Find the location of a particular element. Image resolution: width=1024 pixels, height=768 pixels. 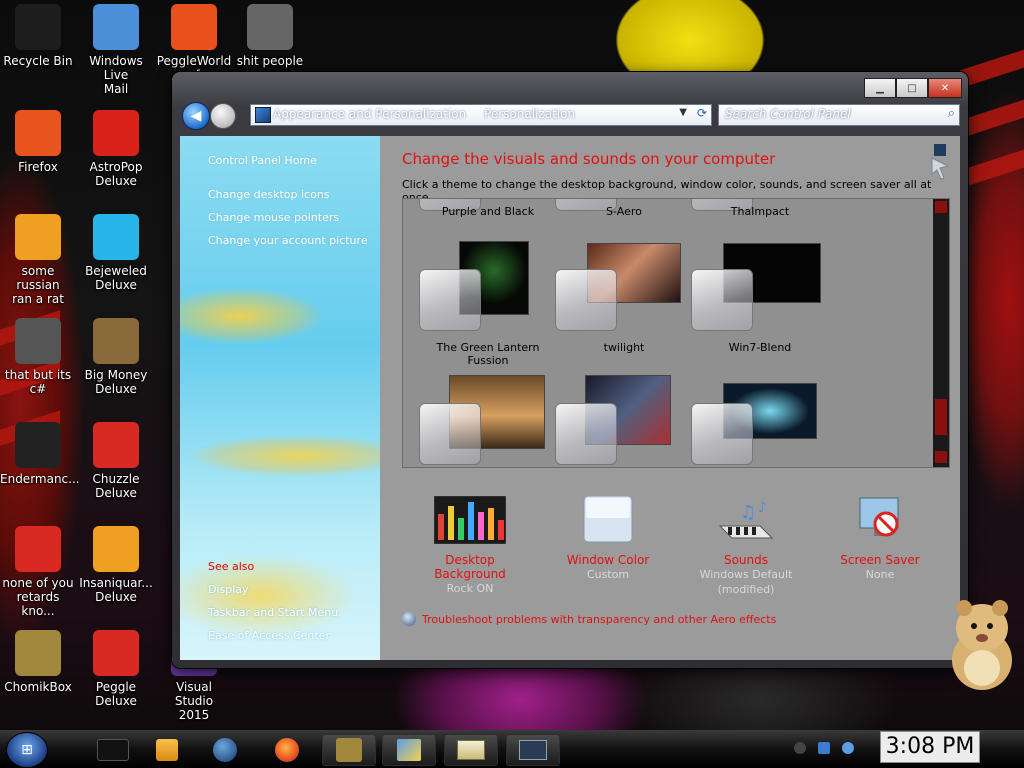

mail-icon is located at coordinates (116, 27).